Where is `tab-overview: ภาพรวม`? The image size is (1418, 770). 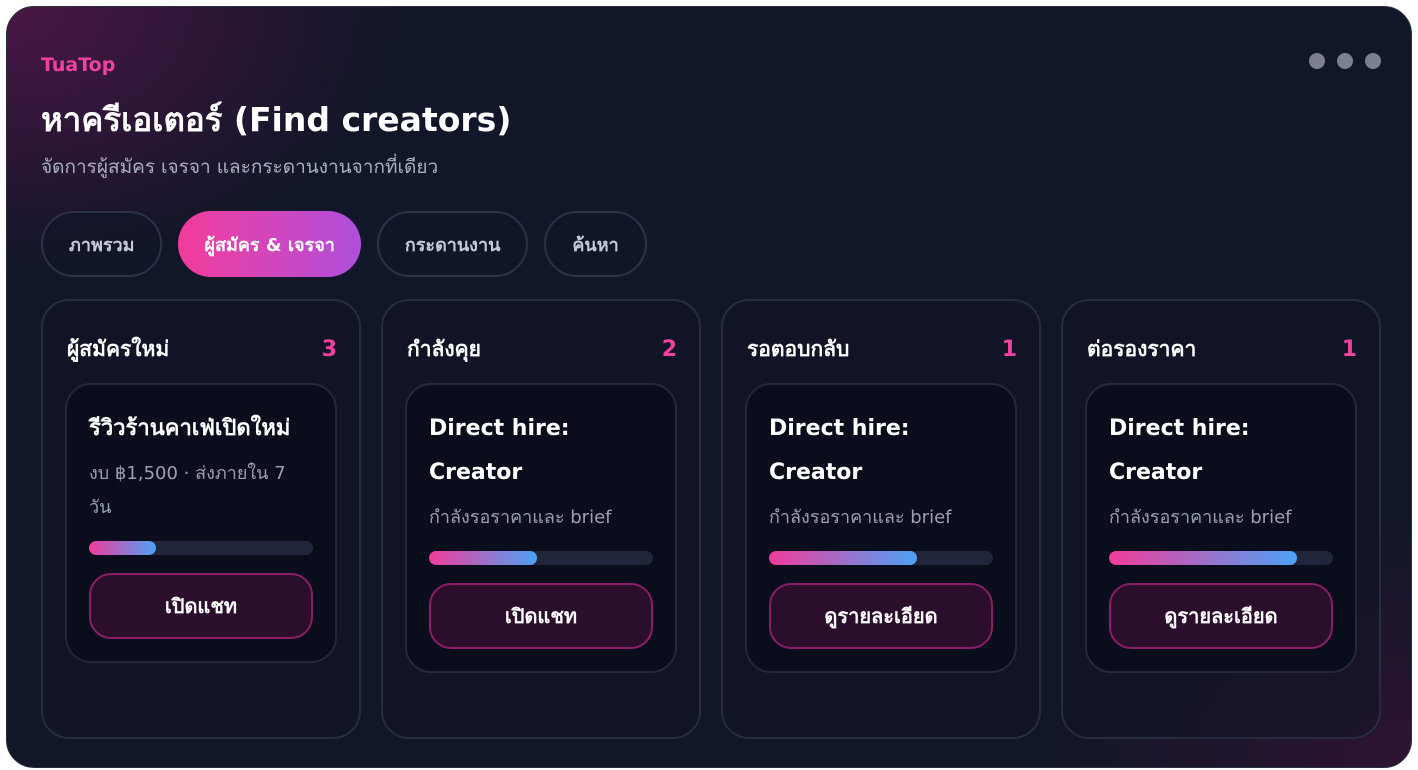 tab-overview: ภาพรวม is located at coordinates (102, 244).